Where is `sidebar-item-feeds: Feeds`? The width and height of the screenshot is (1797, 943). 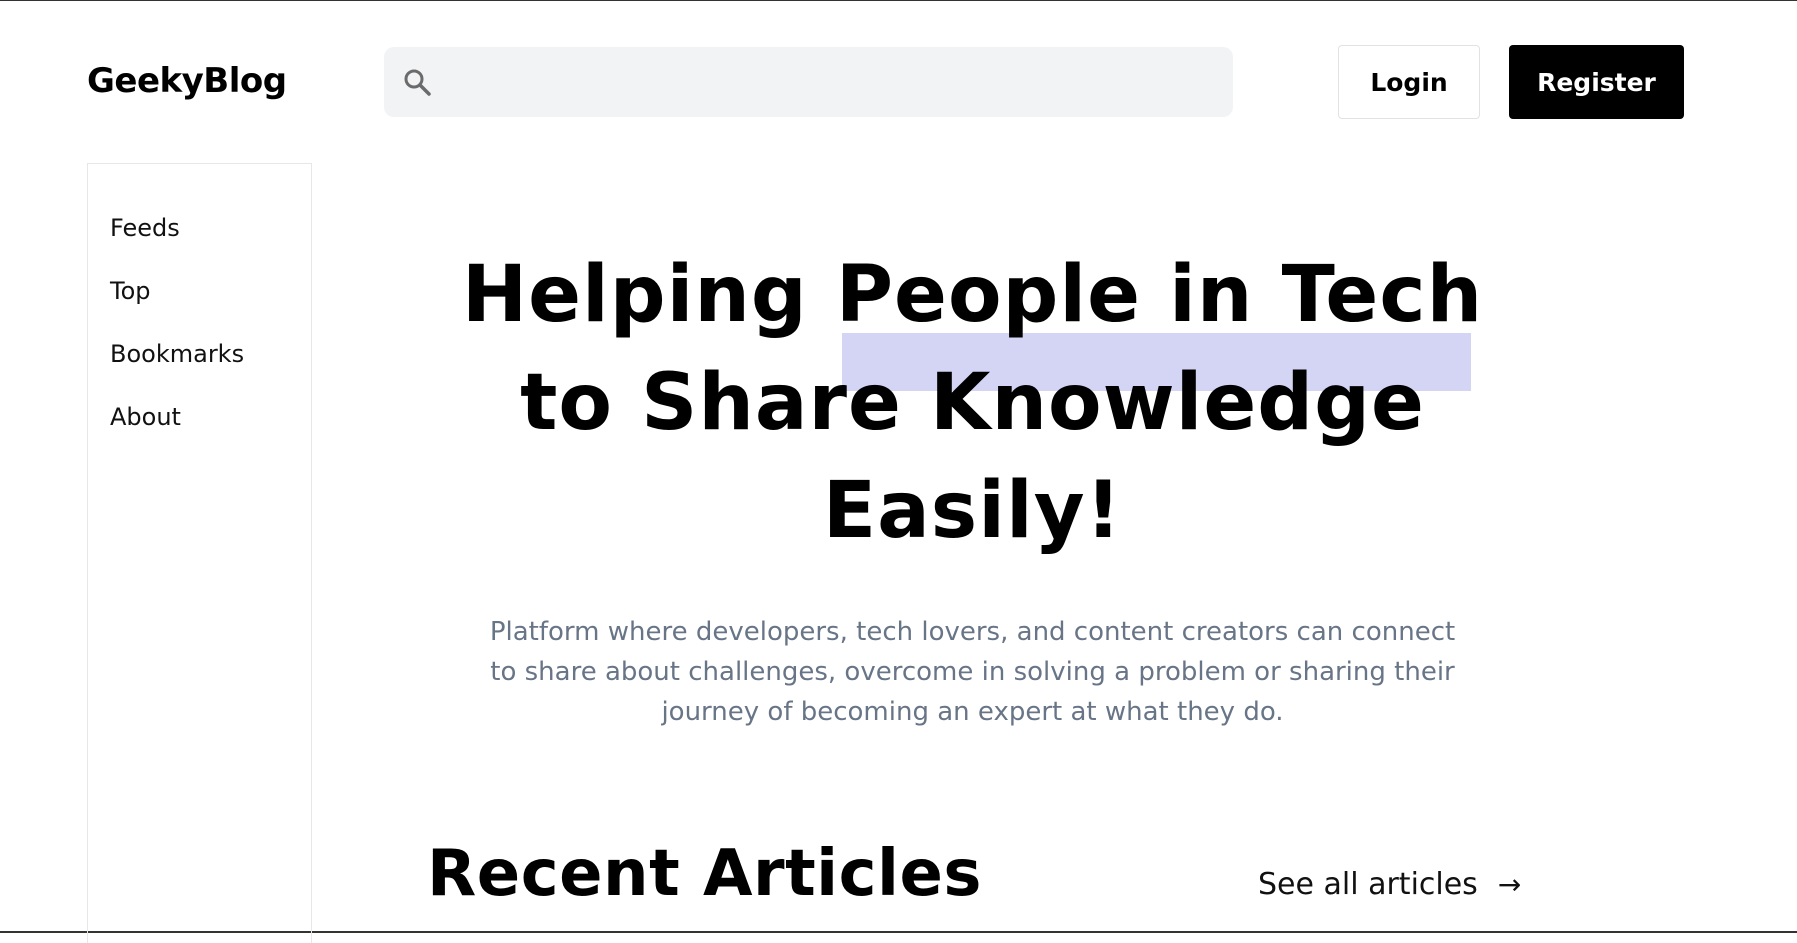 sidebar-item-feeds: Feeds is located at coordinates (145, 228).